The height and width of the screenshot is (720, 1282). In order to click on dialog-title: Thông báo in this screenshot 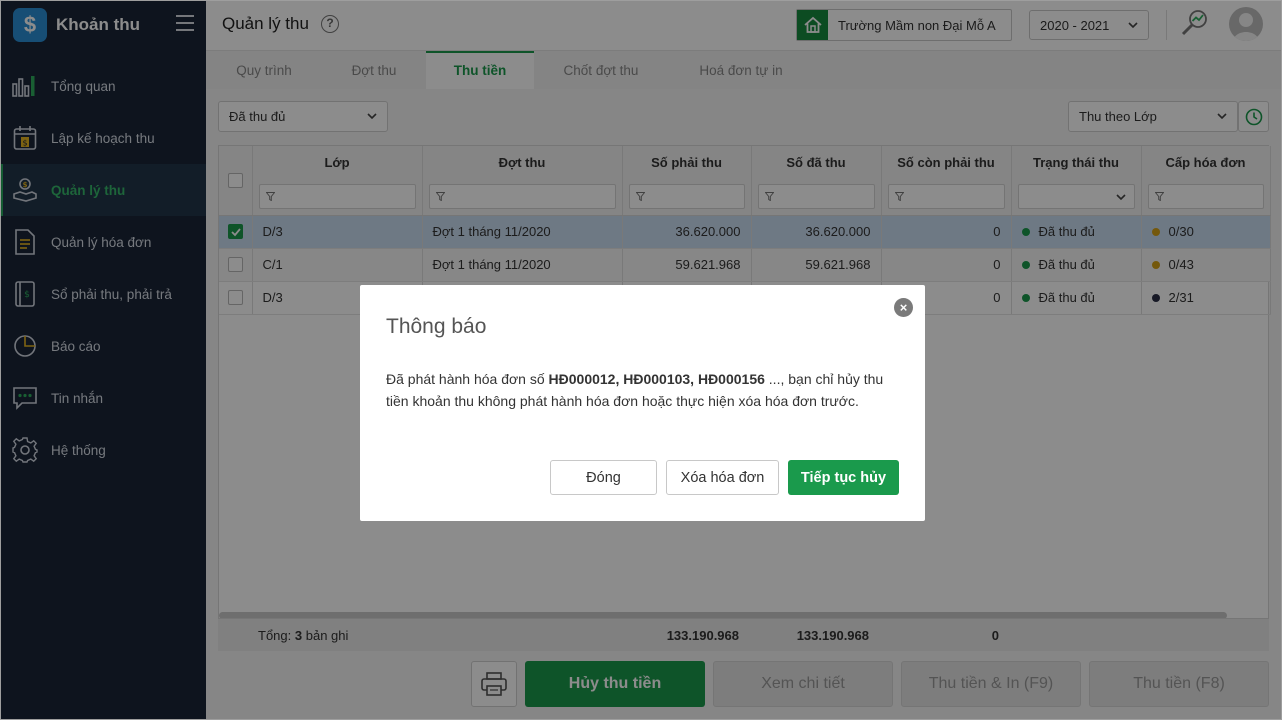, I will do `click(436, 326)`.